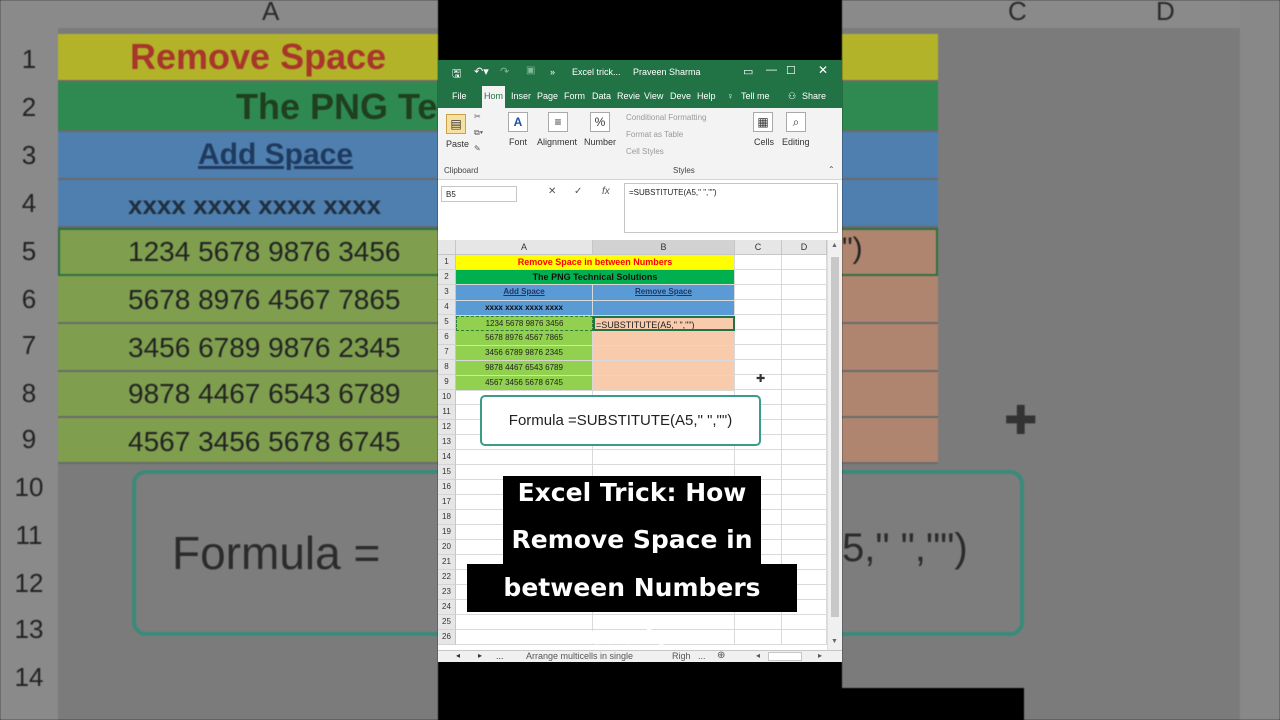 Image resolution: width=1280 pixels, height=720 pixels. Describe the element at coordinates (447, 427) in the screenshot. I see `row-header: 12` at that location.